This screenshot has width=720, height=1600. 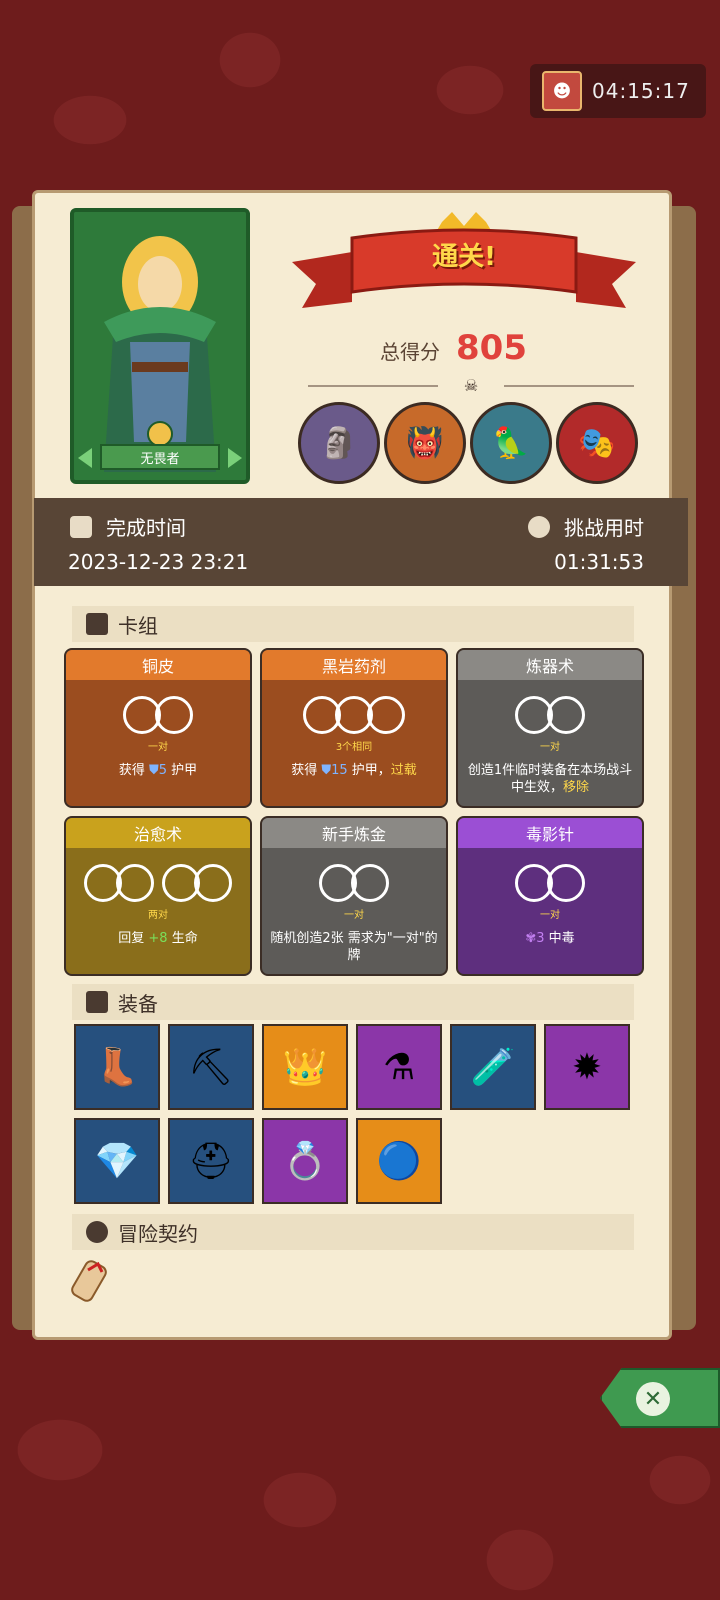 What do you see at coordinates (550, 779) in the screenshot?
I see `card-description: 创造1件临时装备在本场战斗中生效，移除` at bounding box center [550, 779].